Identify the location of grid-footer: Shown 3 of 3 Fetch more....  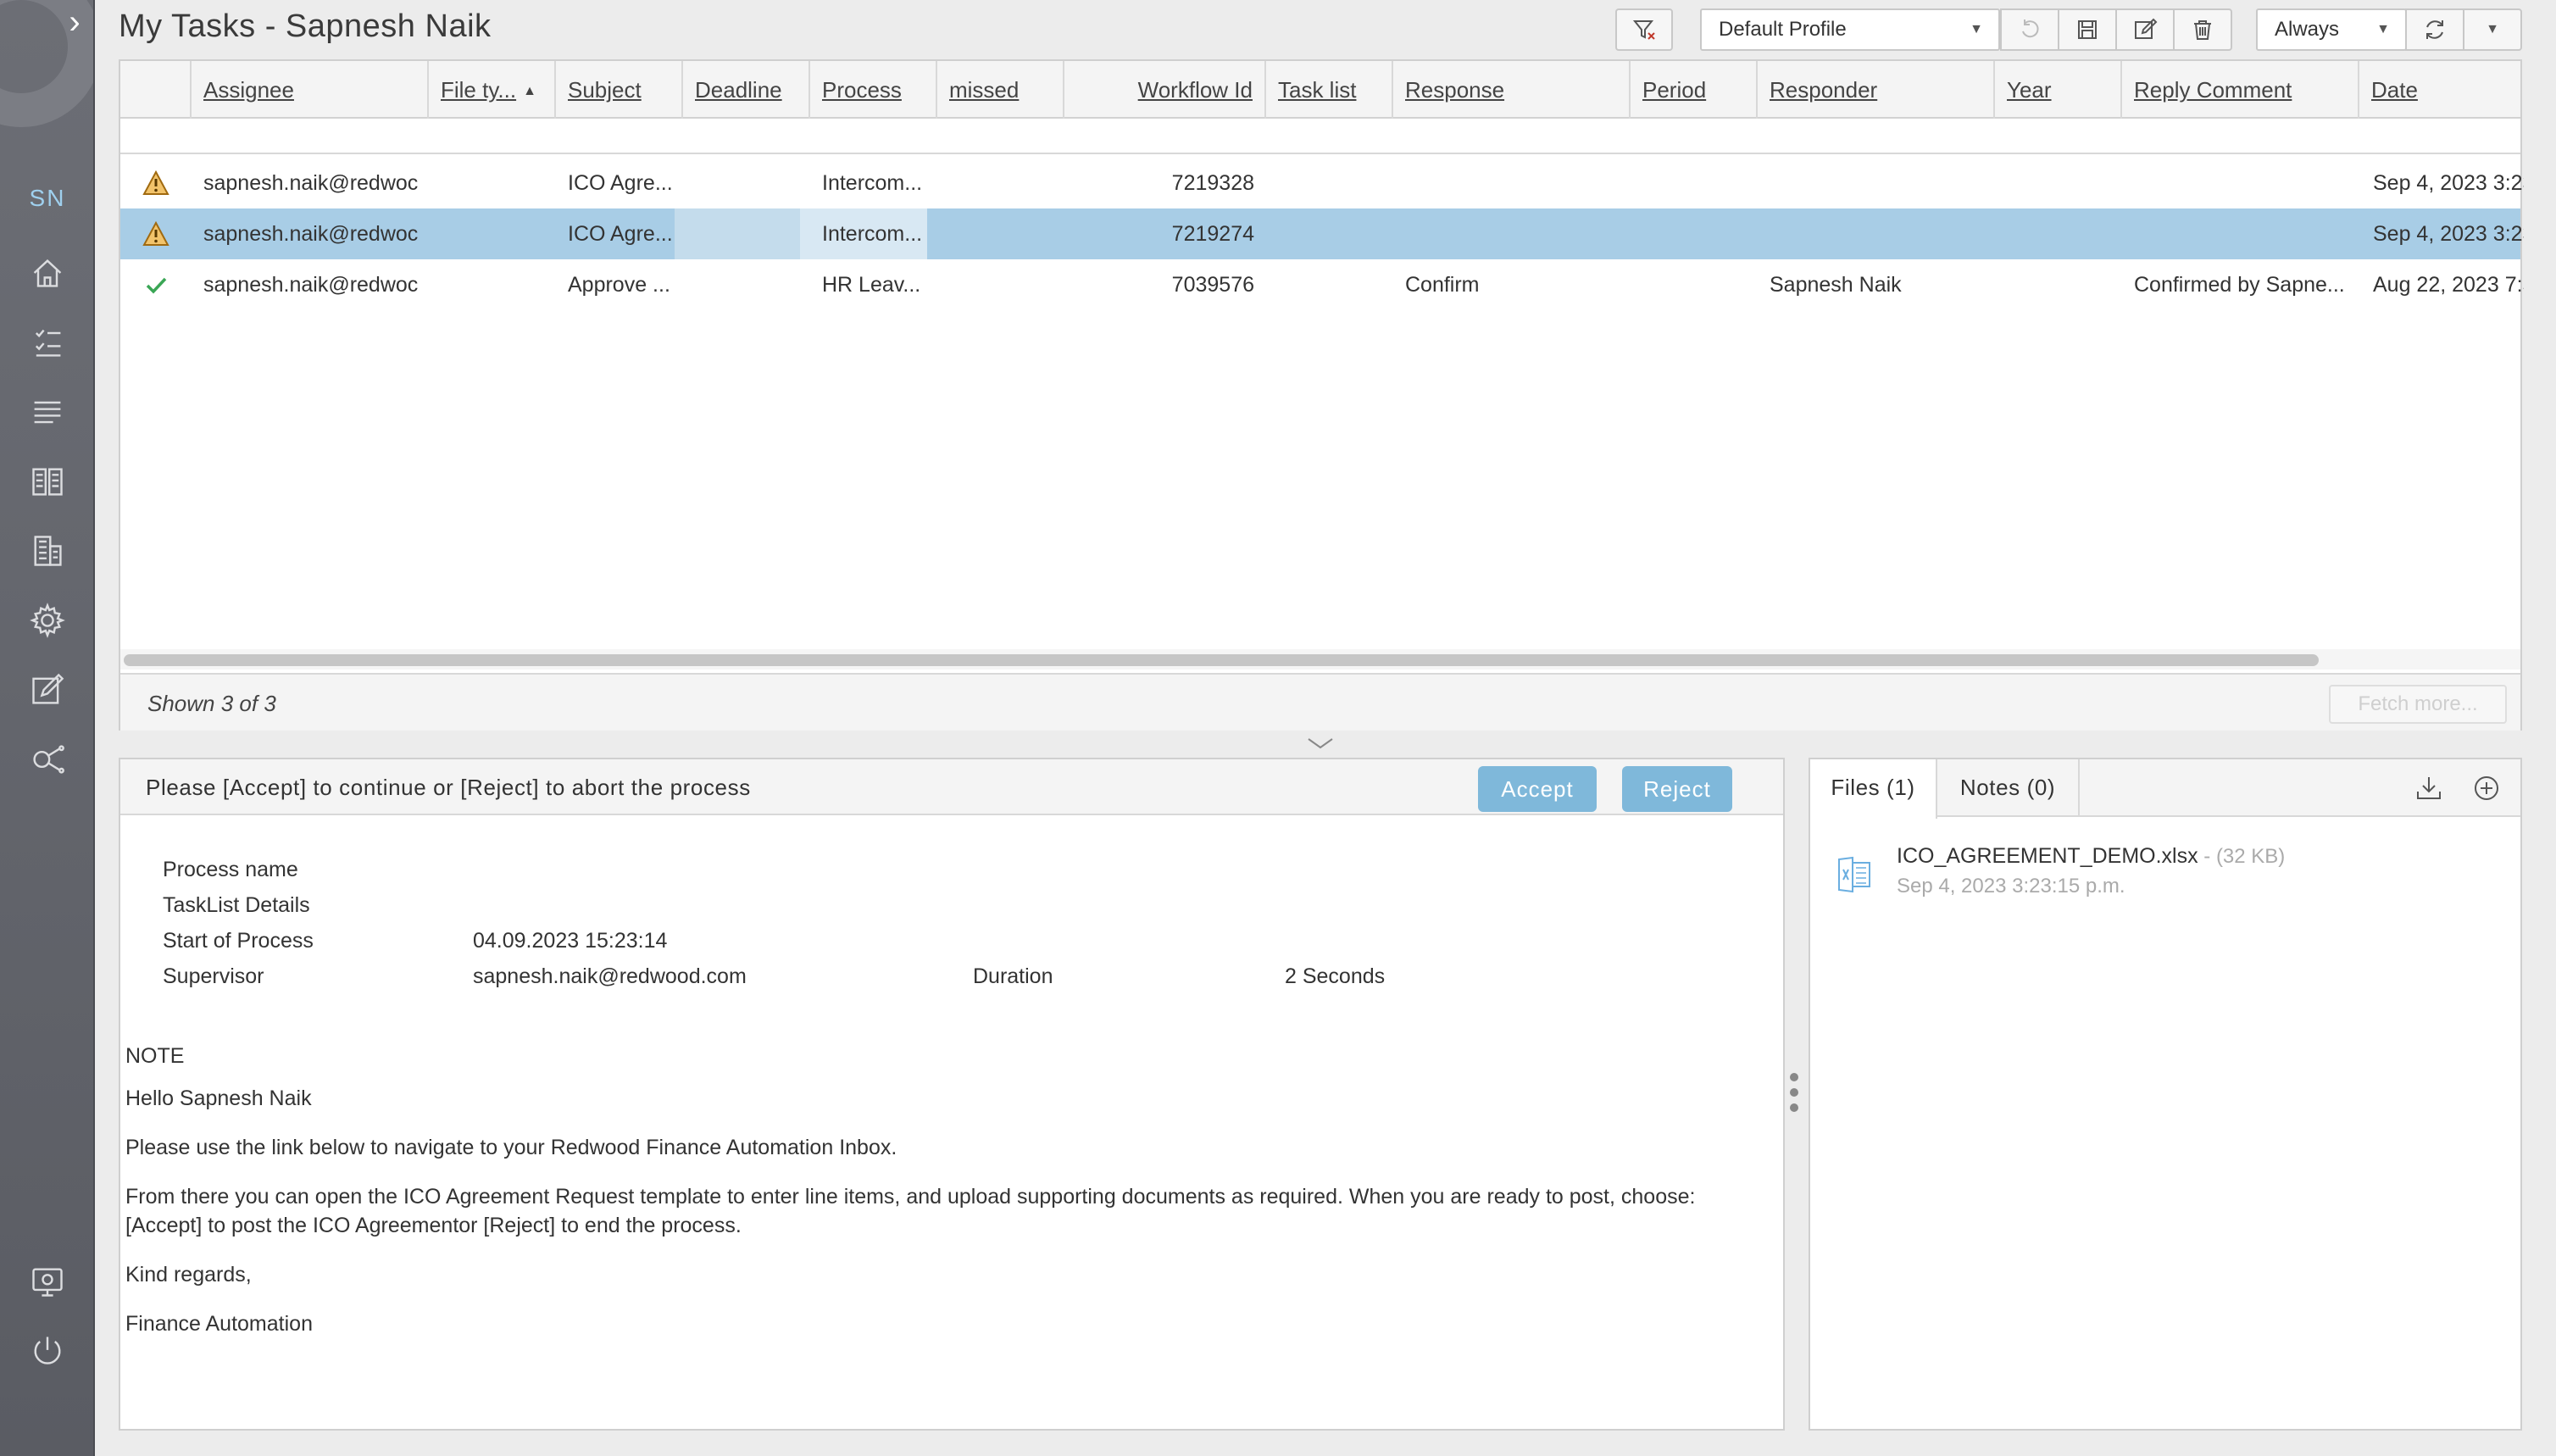
(1320, 702).